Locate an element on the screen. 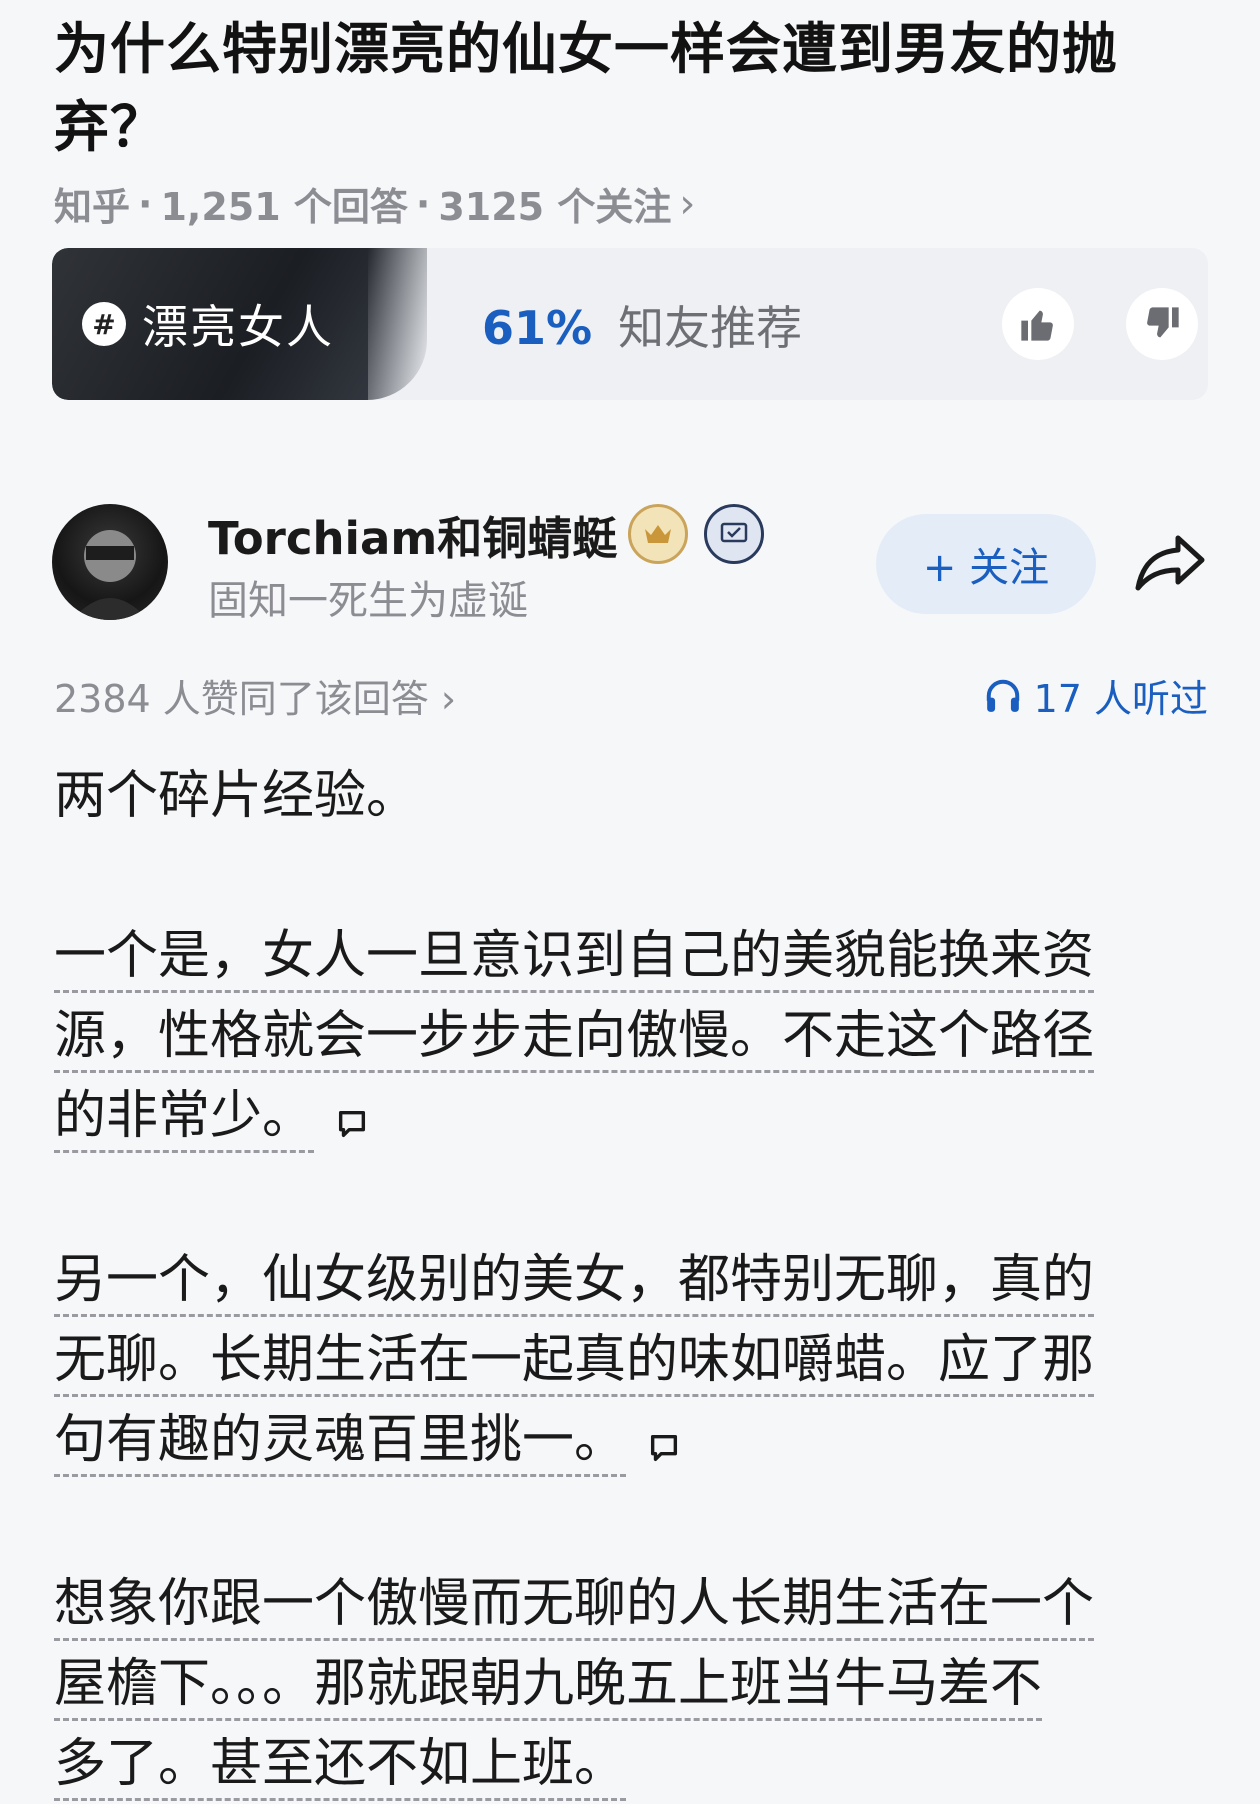  follow-button: + 关注 is located at coordinates (986, 564).